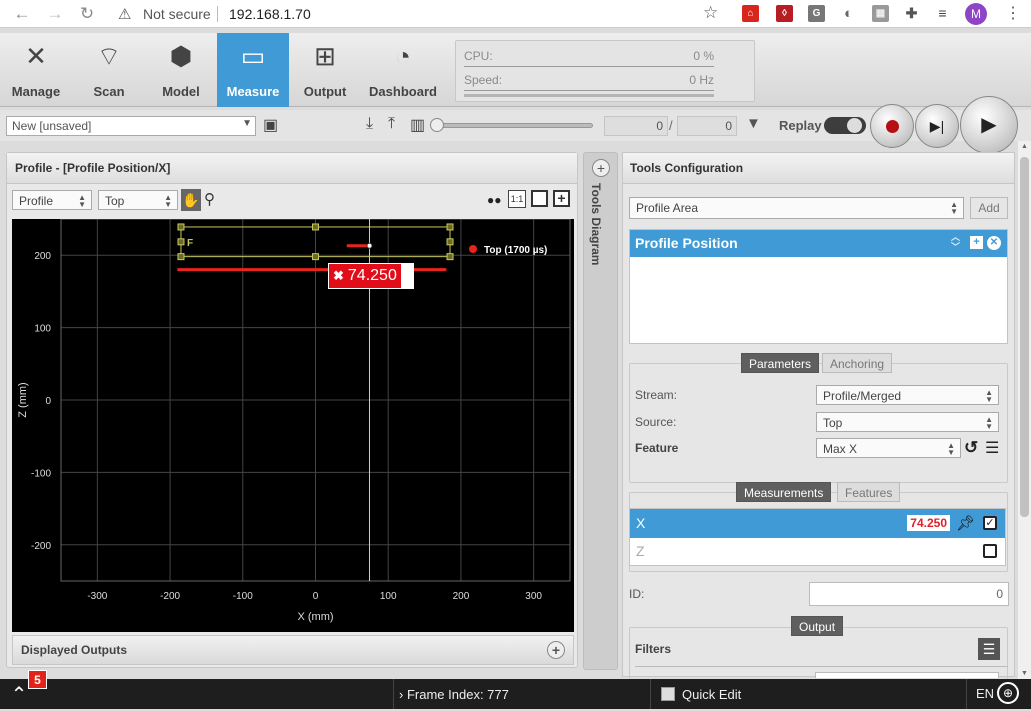 The image size is (1031, 711). What do you see at coordinates (293, 650) in the screenshot?
I see `displayed-outputs-bar: Displayed Outputs +` at bounding box center [293, 650].